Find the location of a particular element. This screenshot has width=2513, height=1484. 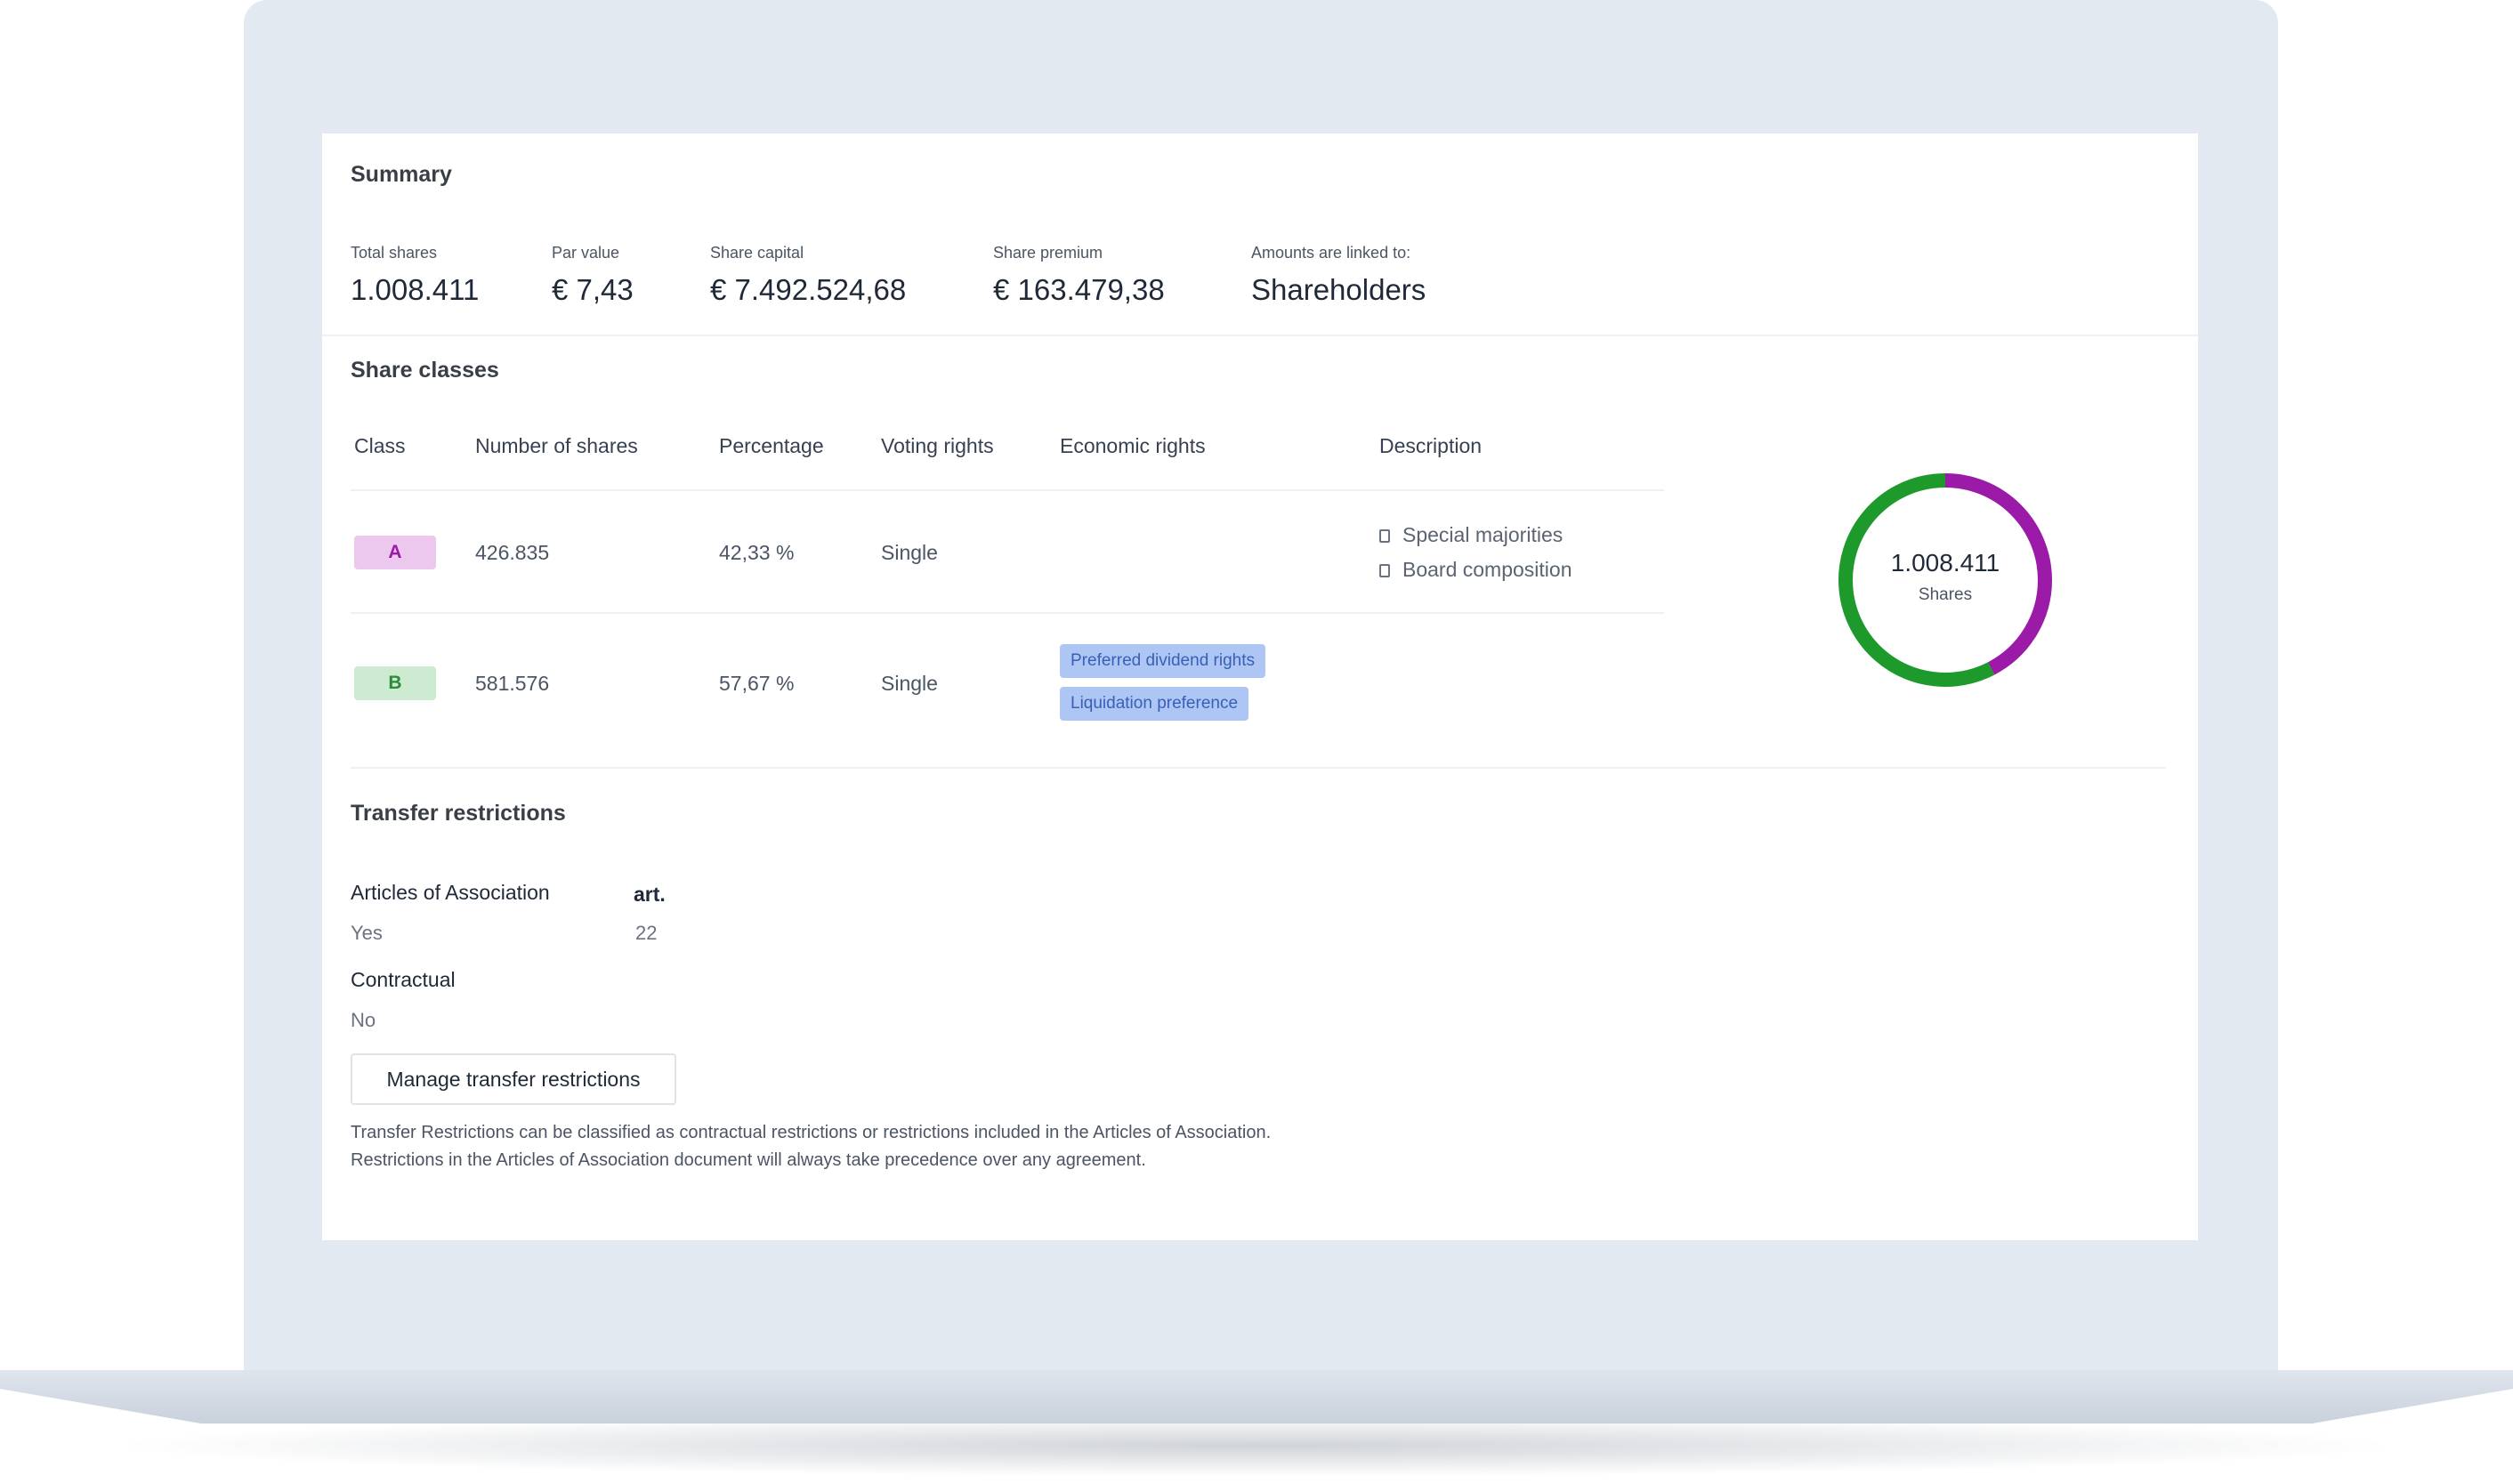

transfer-title: Transfer restrictions is located at coordinates (458, 813).